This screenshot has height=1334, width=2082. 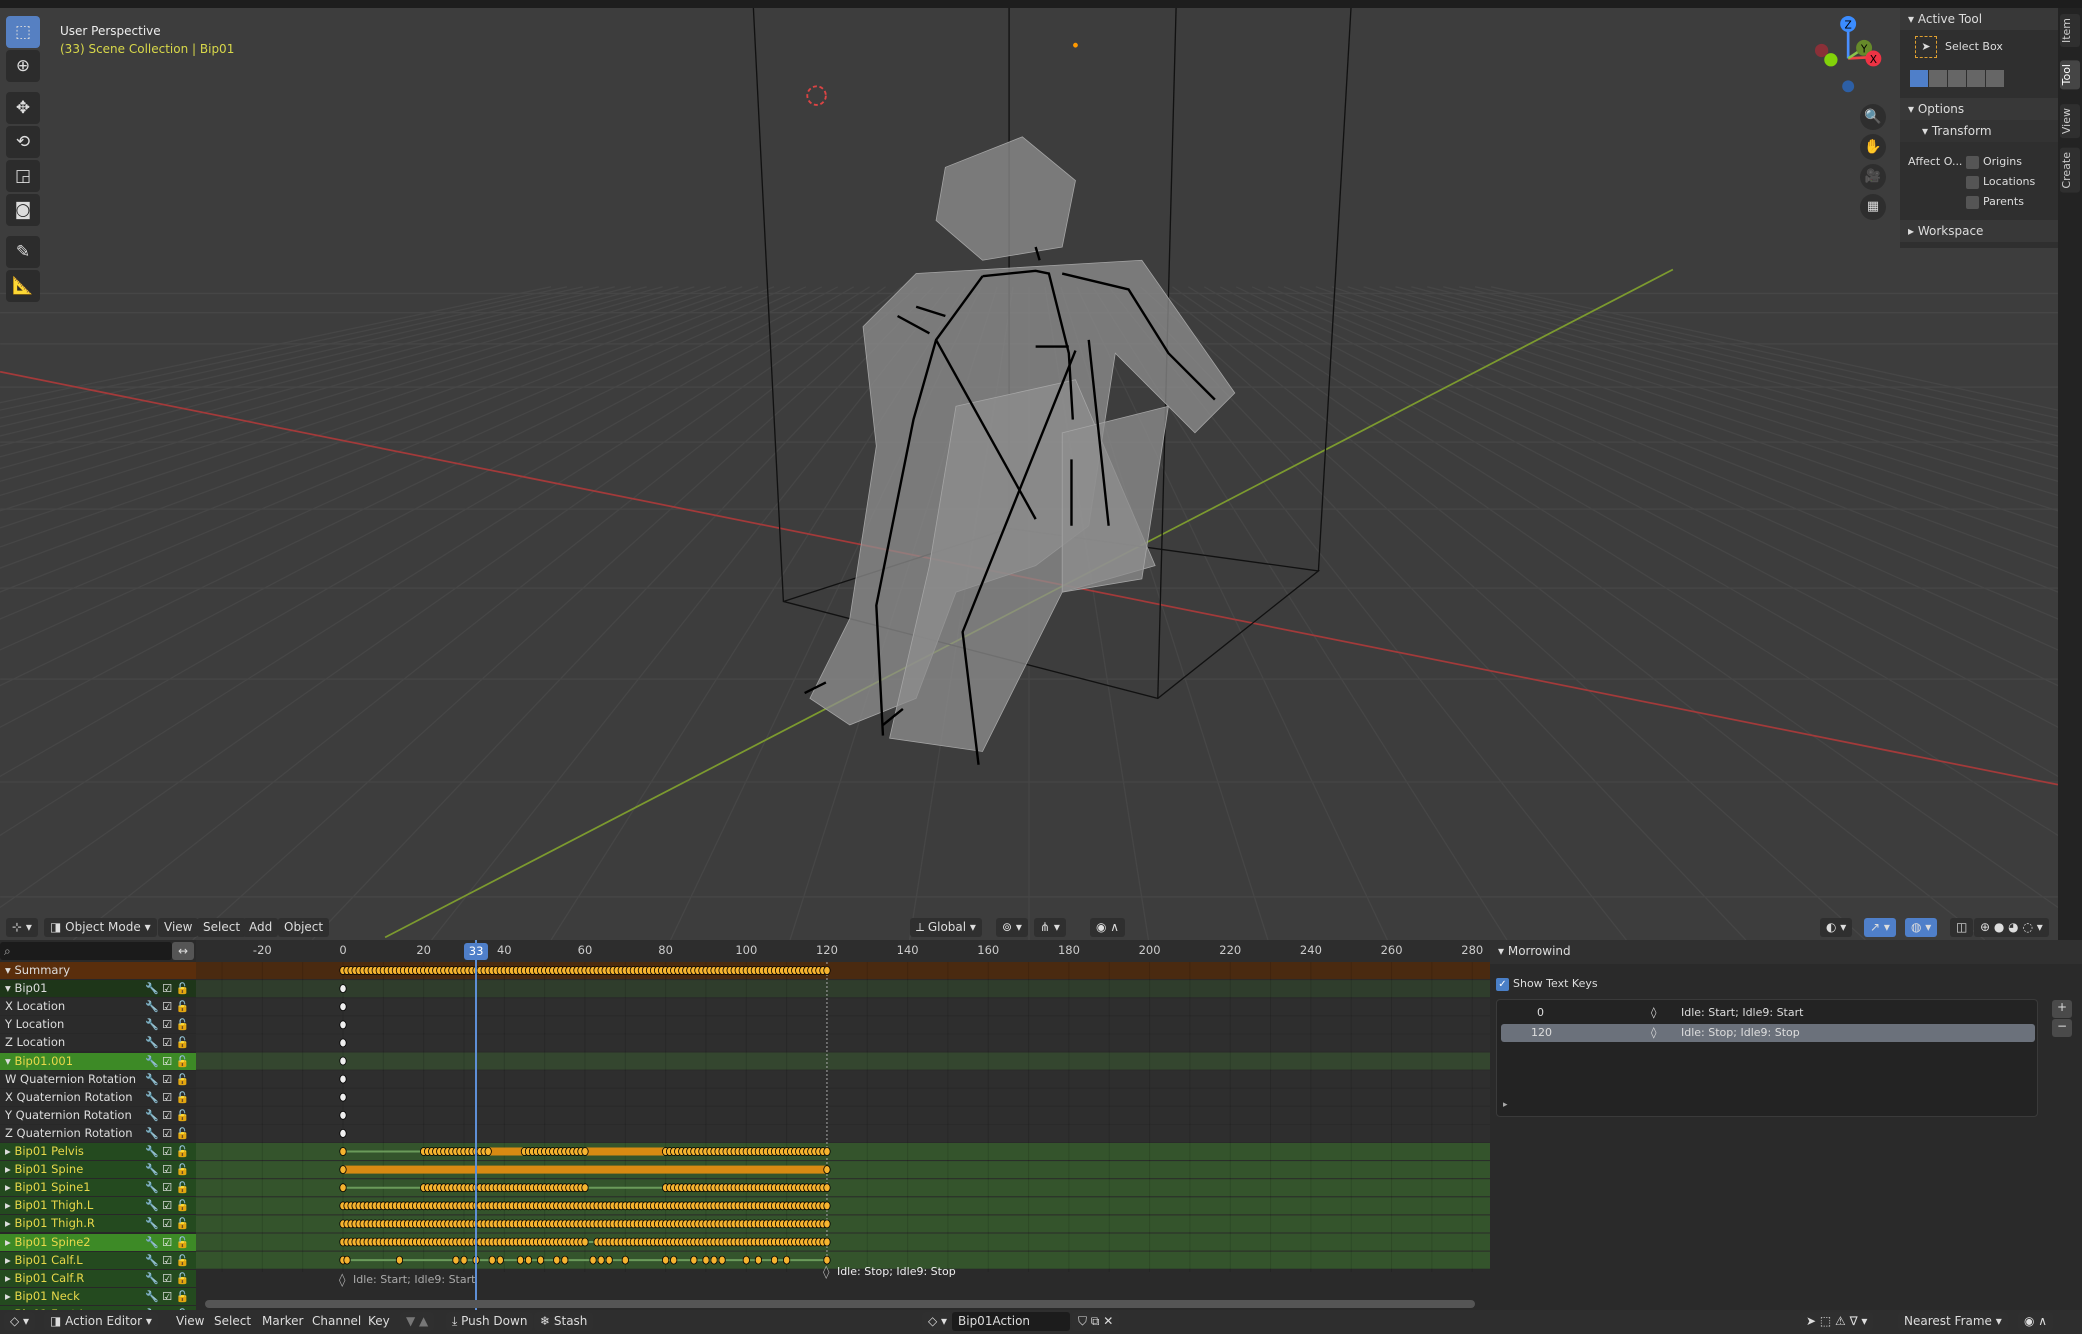 I want to click on current-frame-indicator: 33, so click(x=476, y=951).